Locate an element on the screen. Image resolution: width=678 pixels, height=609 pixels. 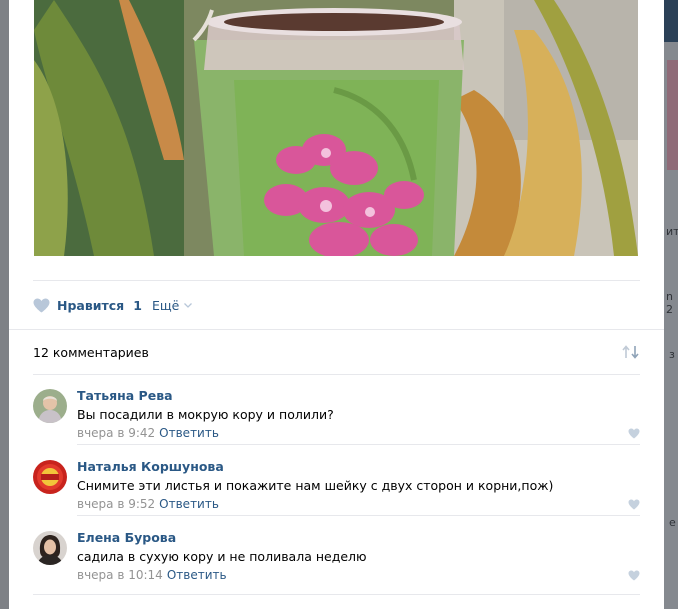
background-left-strip is located at coordinates (4, 304).